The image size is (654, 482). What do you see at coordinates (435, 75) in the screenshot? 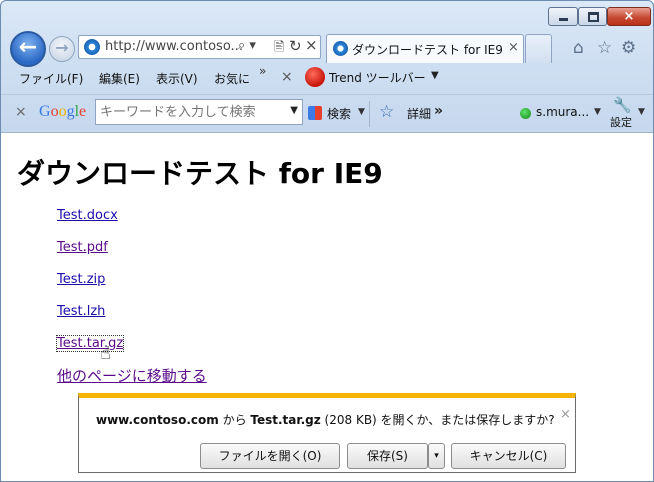
I see `trend-dropdown-icon: ▼` at bounding box center [435, 75].